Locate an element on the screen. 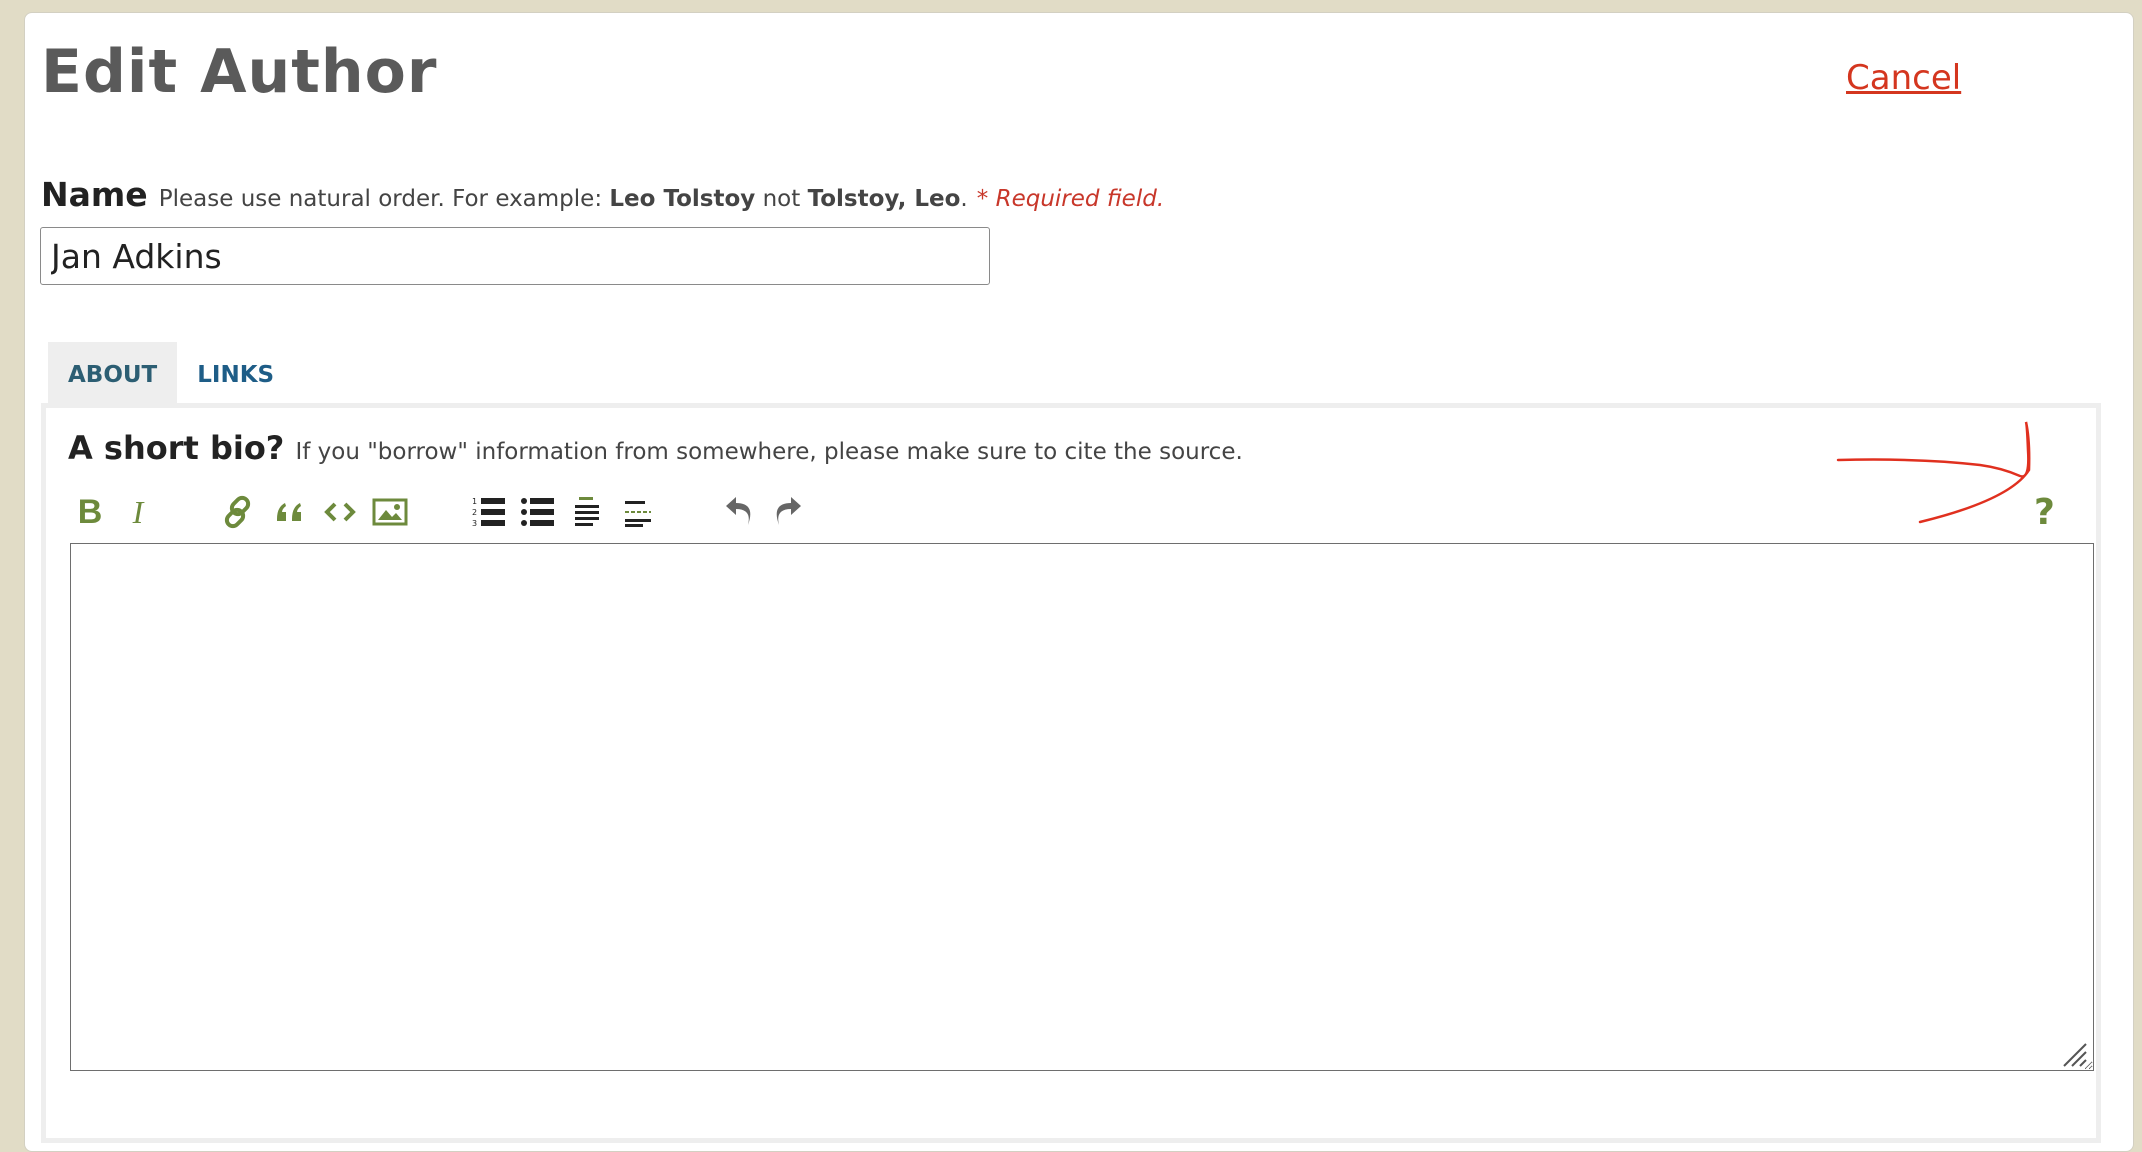  name-hint-suffix: . is located at coordinates (964, 199).